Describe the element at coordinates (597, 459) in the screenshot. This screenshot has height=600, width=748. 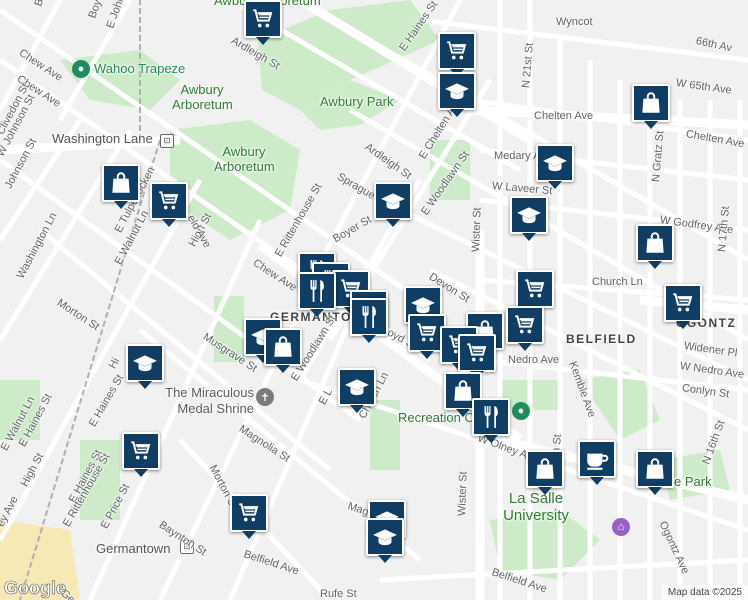
I see `coffee-icon` at that location.